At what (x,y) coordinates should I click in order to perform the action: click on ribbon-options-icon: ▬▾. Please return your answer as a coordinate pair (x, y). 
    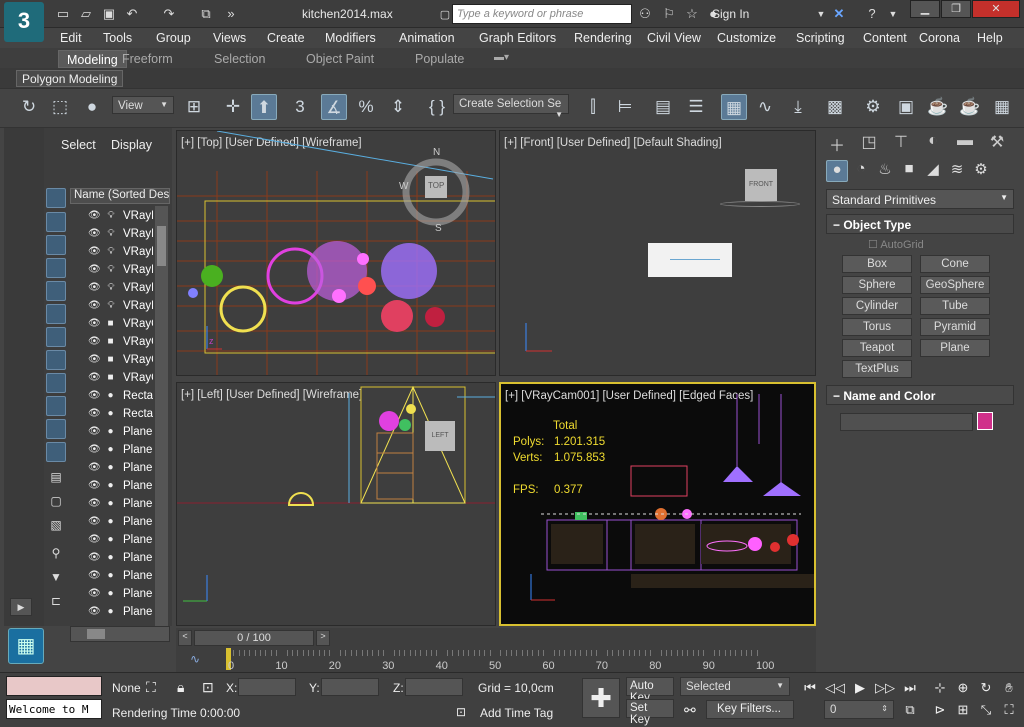
    Looking at the image, I should click on (501, 57).